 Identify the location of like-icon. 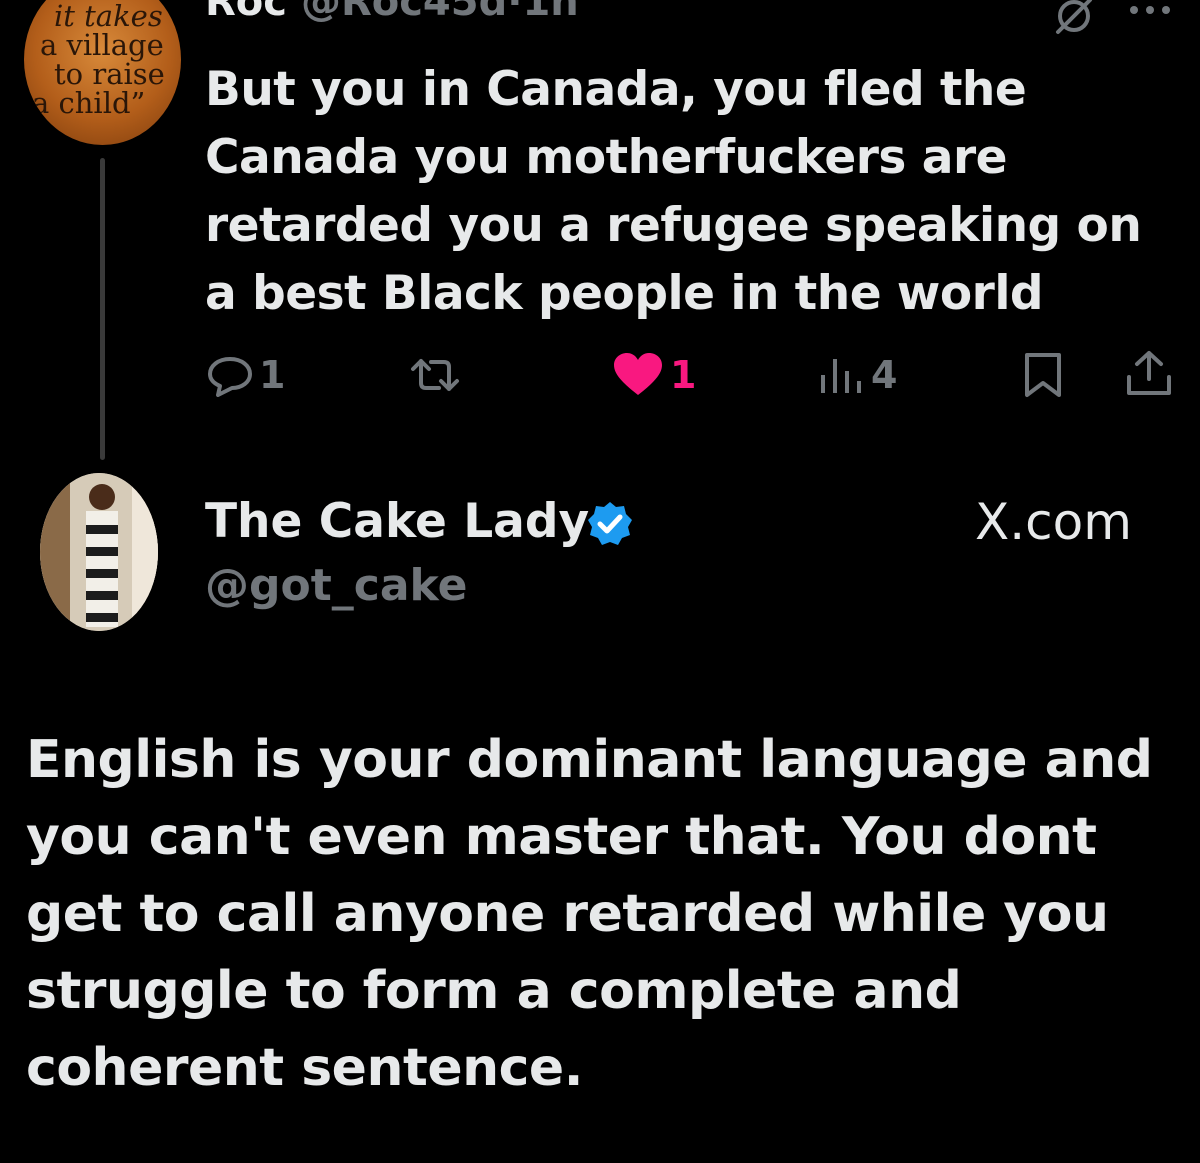
(638, 374).